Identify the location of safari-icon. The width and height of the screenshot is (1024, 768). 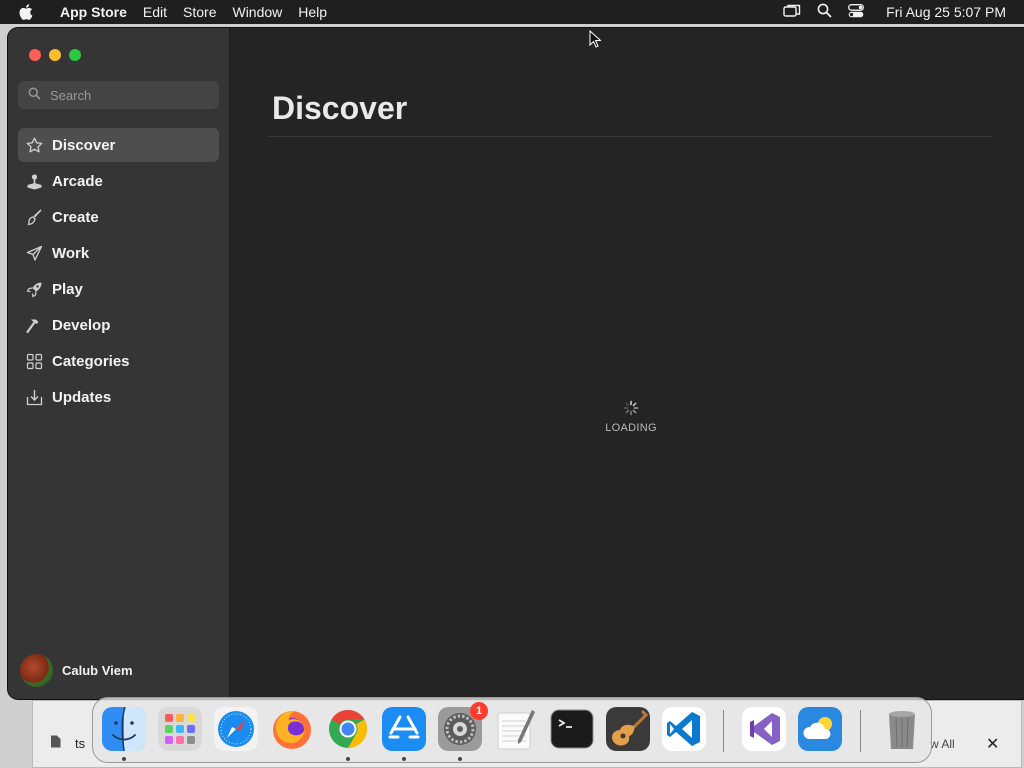
(236, 729).